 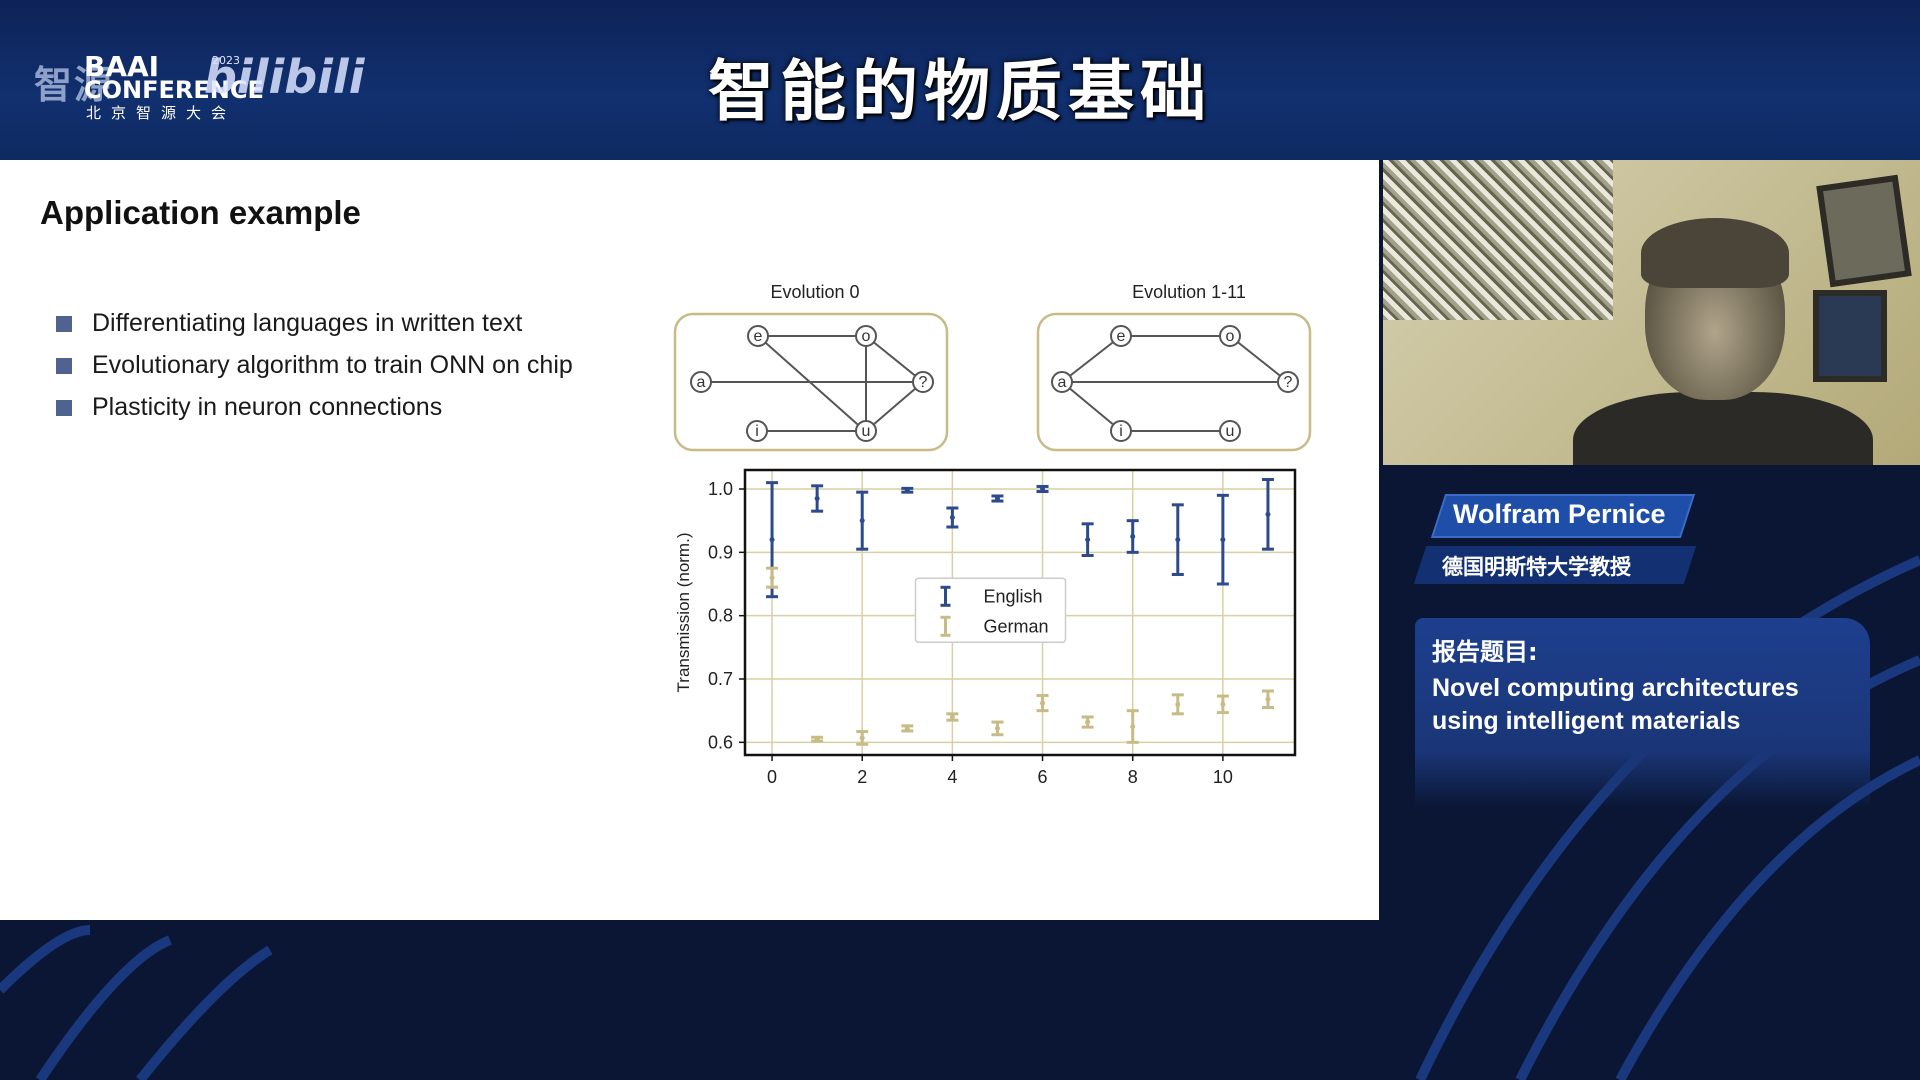 What do you see at coordinates (720, 679) in the screenshot?
I see `y-tick-label: 0.7` at bounding box center [720, 679].